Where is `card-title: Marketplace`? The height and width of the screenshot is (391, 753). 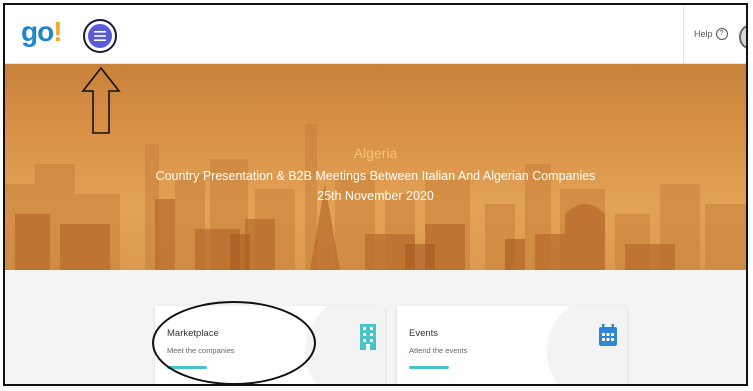 card-title: Marketplace is located at coordinates (193, 333).